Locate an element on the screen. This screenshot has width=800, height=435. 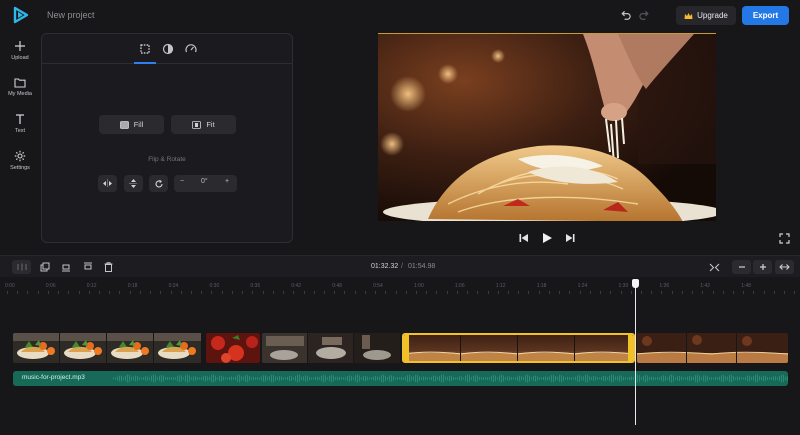
delete-button is located at coordinates (108, 267).